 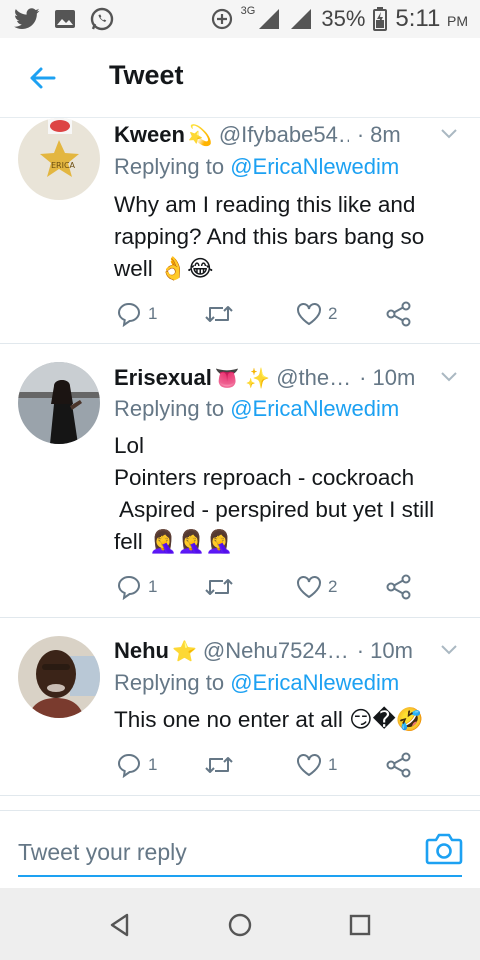 What do you see at coordinates (333, 586) in the screenshot?
I see `like-count: 2` at bounding box center [333, 586].